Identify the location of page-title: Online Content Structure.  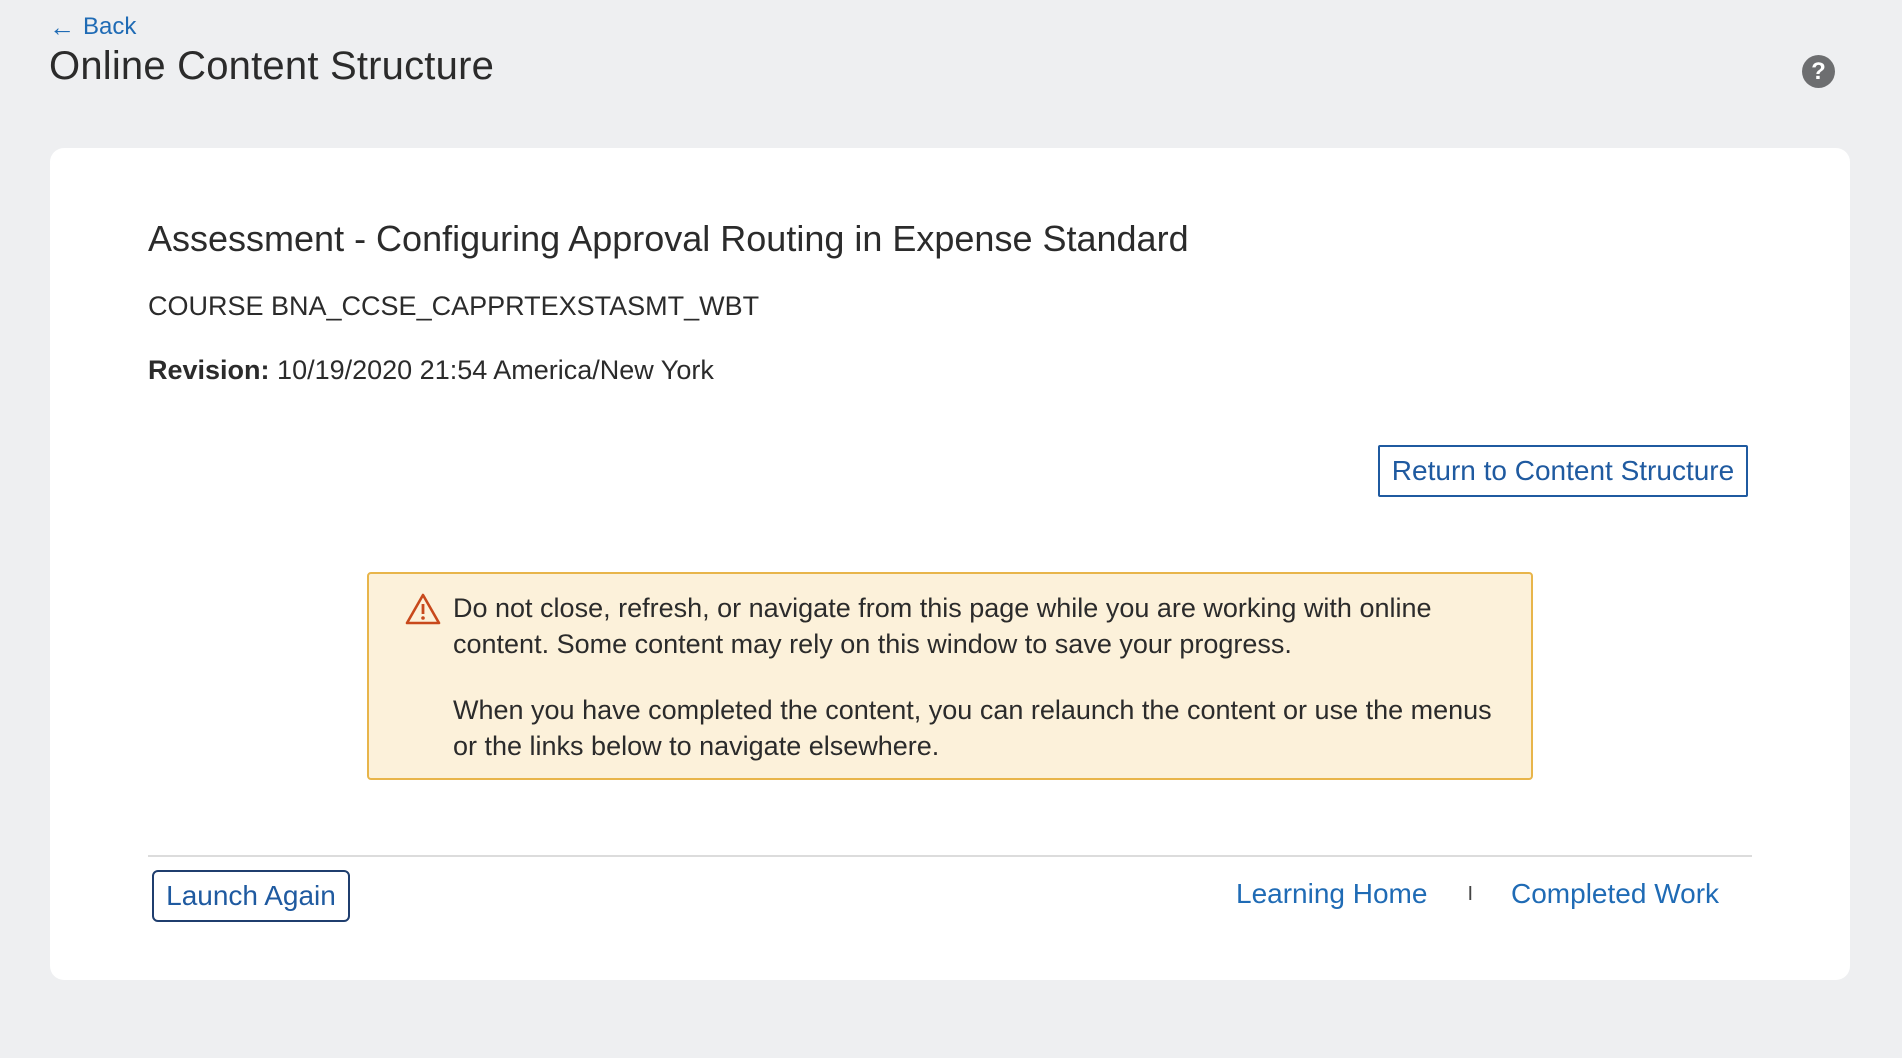
(272, 66).